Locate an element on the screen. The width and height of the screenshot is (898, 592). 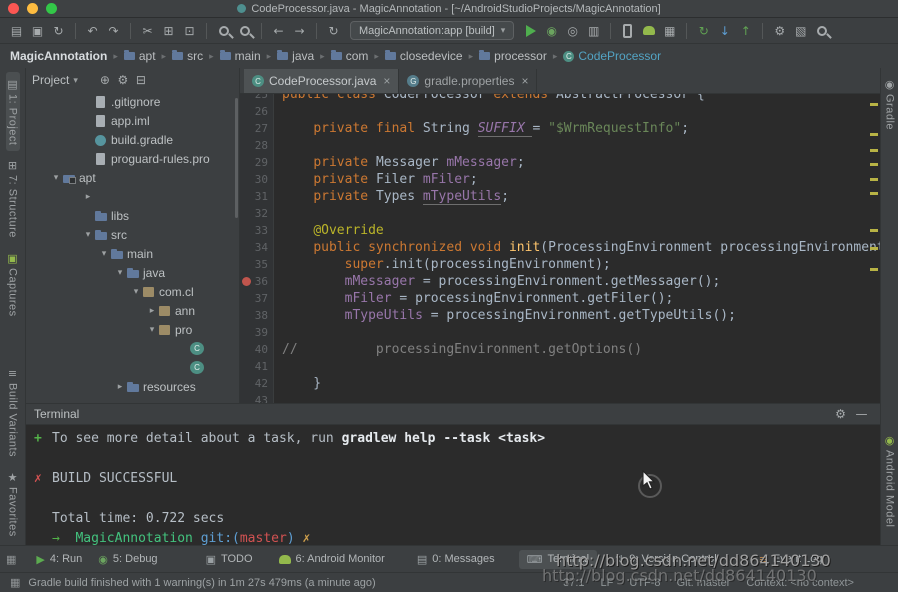
project-view-select: Project ▾ is located at coordinates (55, 80).